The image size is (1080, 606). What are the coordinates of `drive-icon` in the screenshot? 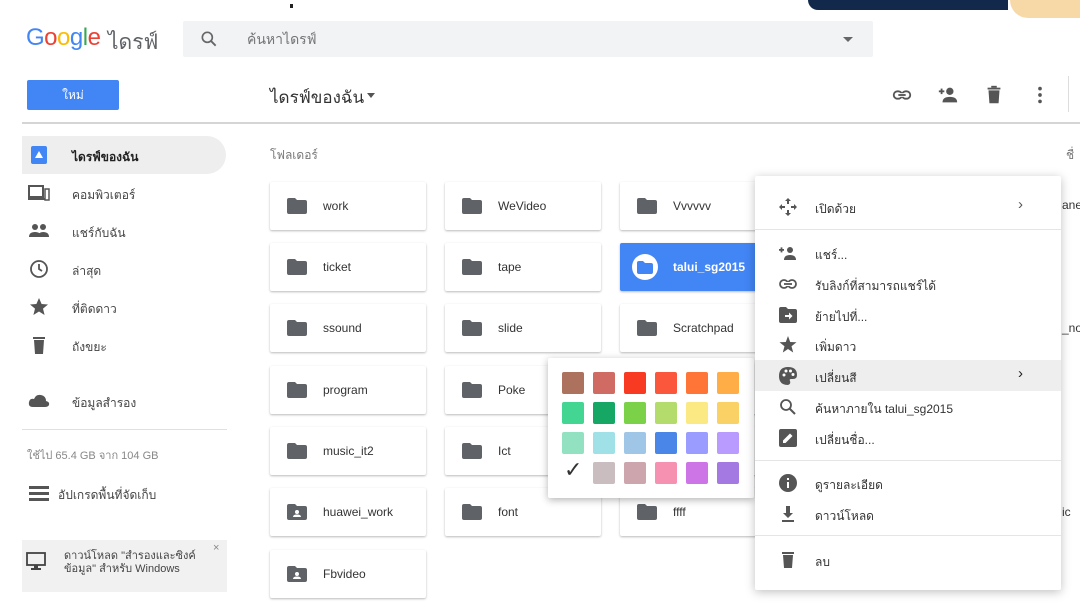 It's located at (39, 155).